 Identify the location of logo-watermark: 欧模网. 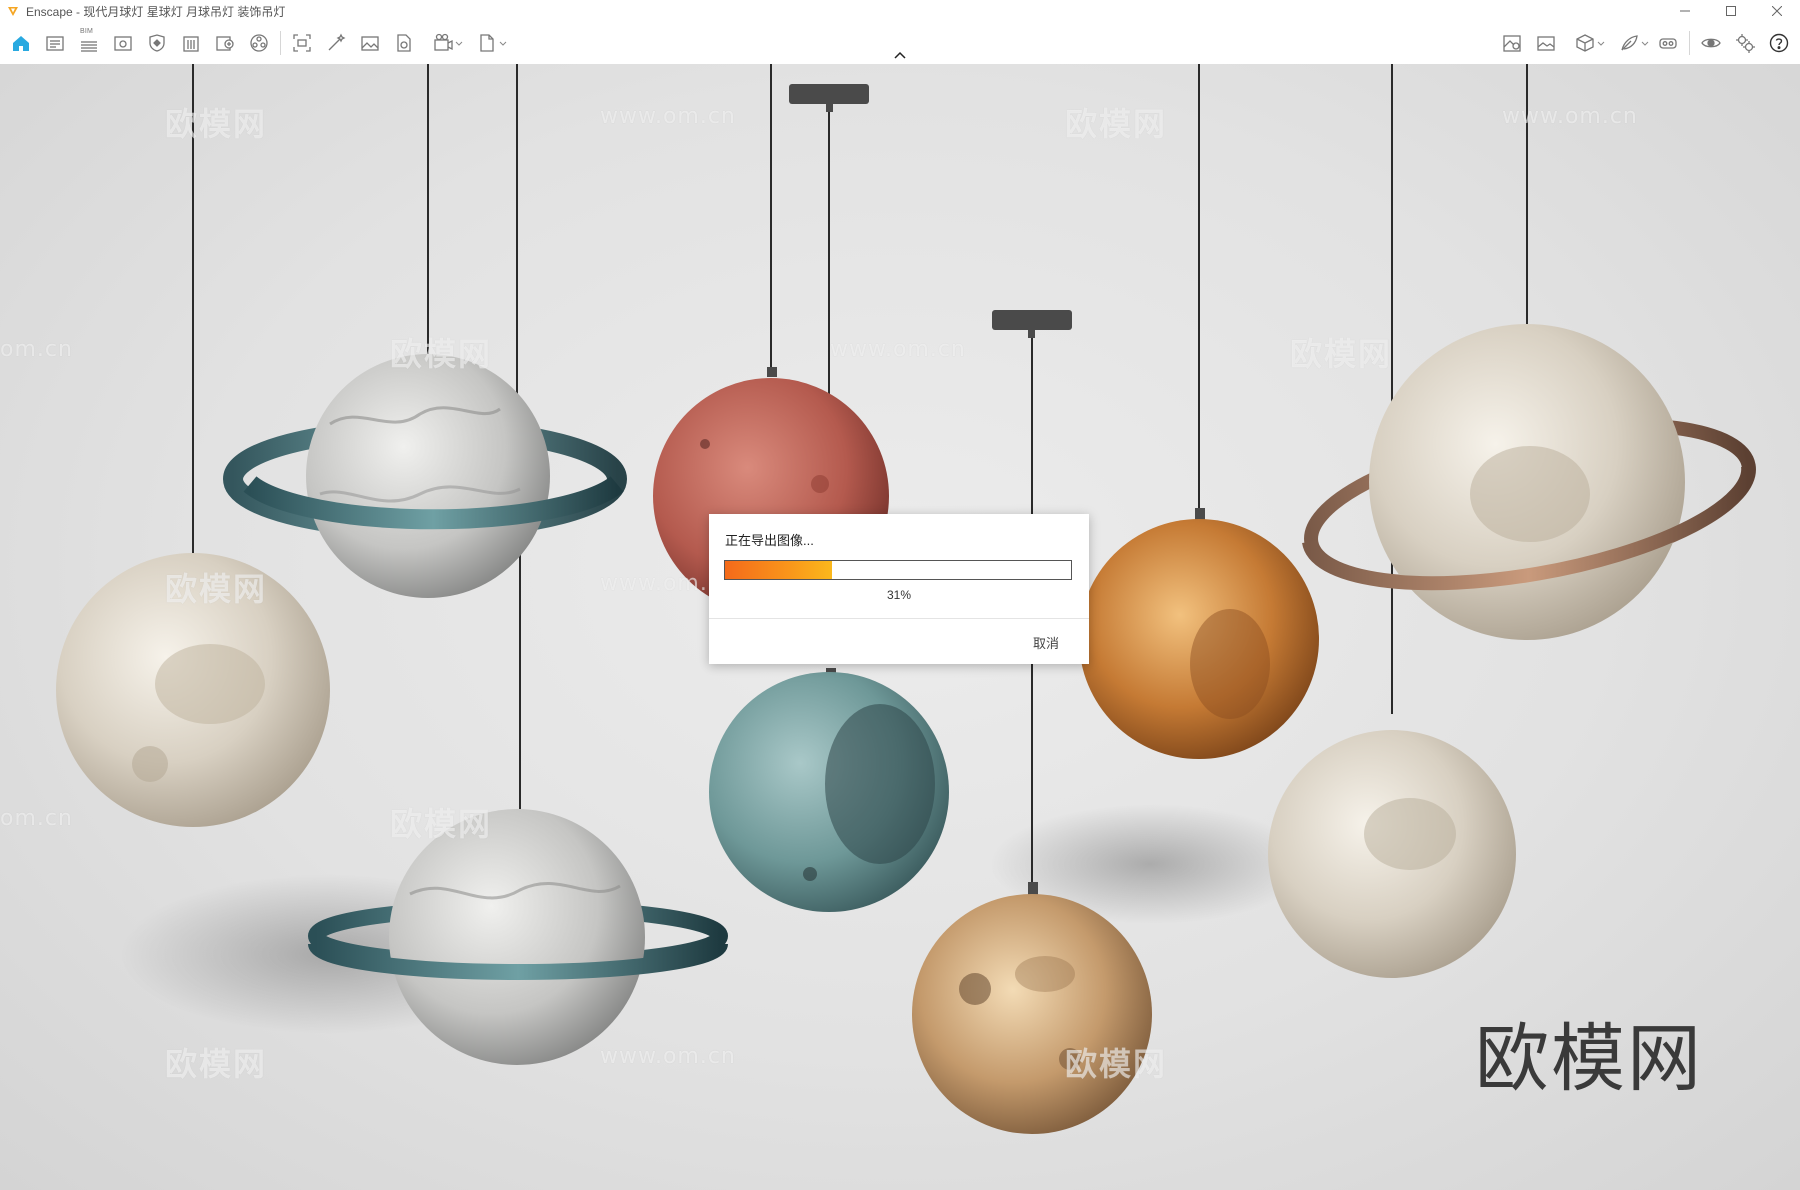
(1589, 1059).